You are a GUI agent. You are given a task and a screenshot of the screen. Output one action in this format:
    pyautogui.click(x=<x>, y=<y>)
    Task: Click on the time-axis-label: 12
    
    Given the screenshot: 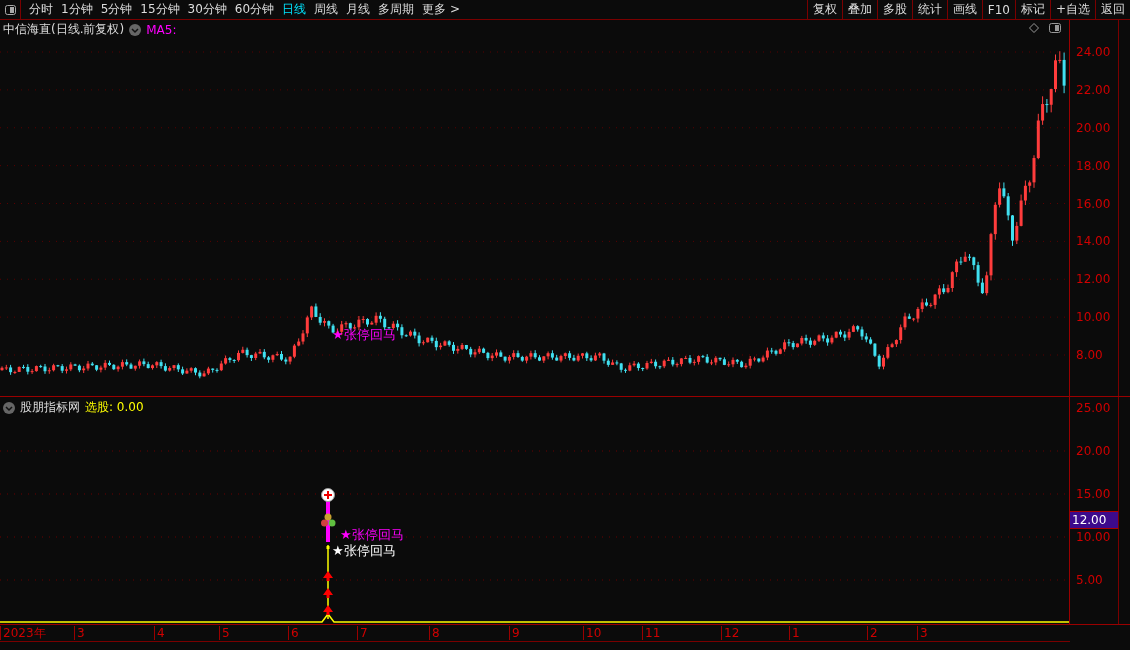 What is the action you would take?
    pyautogui.click(x=730, y=633)
    